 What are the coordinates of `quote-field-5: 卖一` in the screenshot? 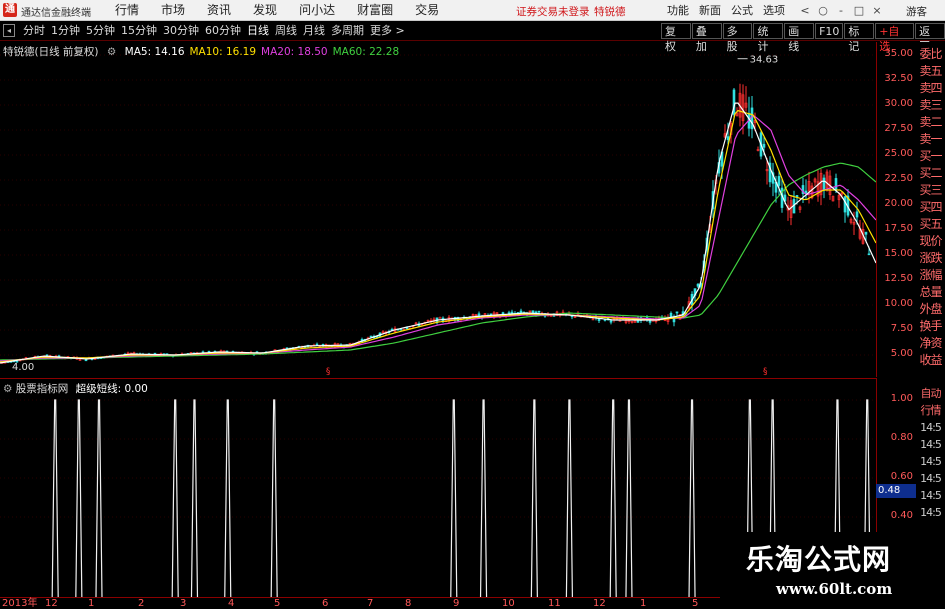 It's located at (930, 139).